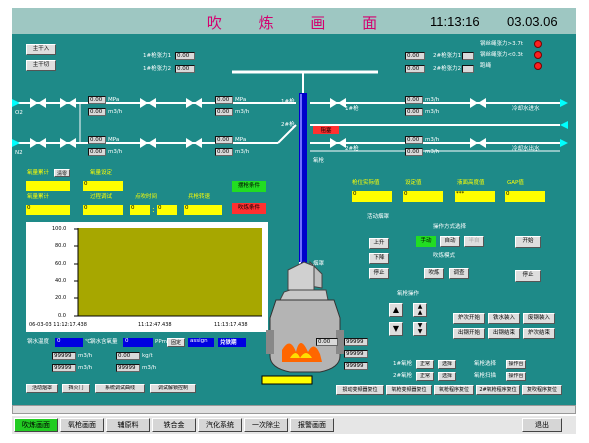 The image size is (589, 443). I want to click on flow-value-f: 99999, so click(356, 354).